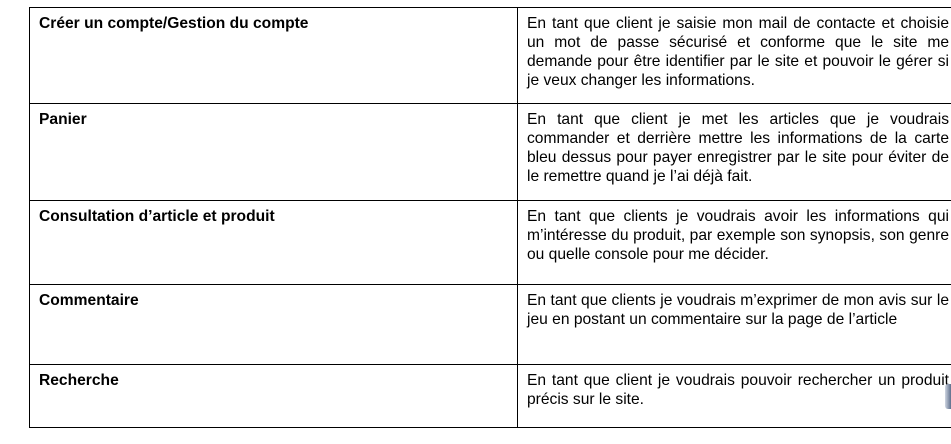 This screenshot has height=444, width=951. Describe the element at coordinates (273, 242) in the screenshot. I see `feature-cell: Consultation d’article et produit` at that location.